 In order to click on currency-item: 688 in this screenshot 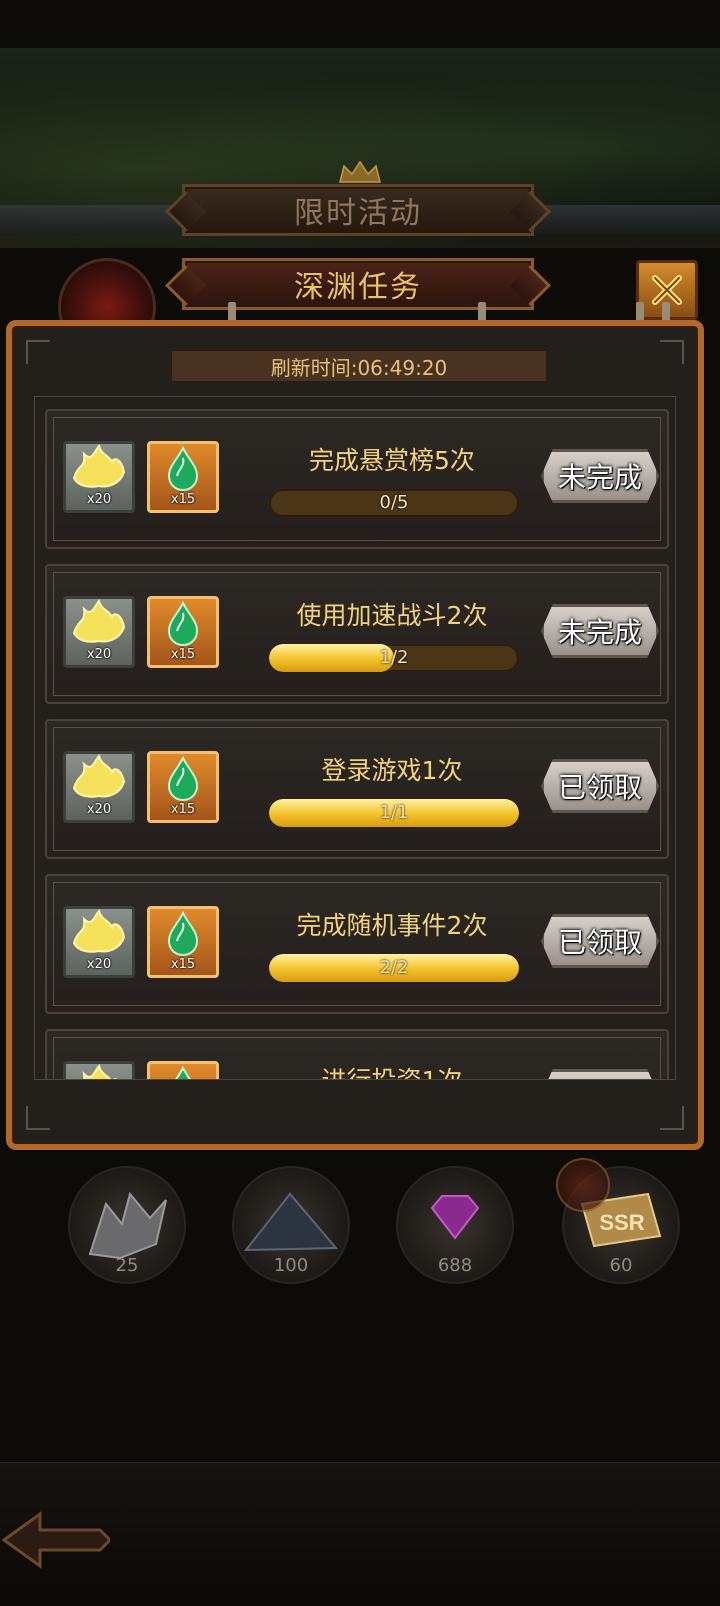, I will do `click(455, 1225)`.